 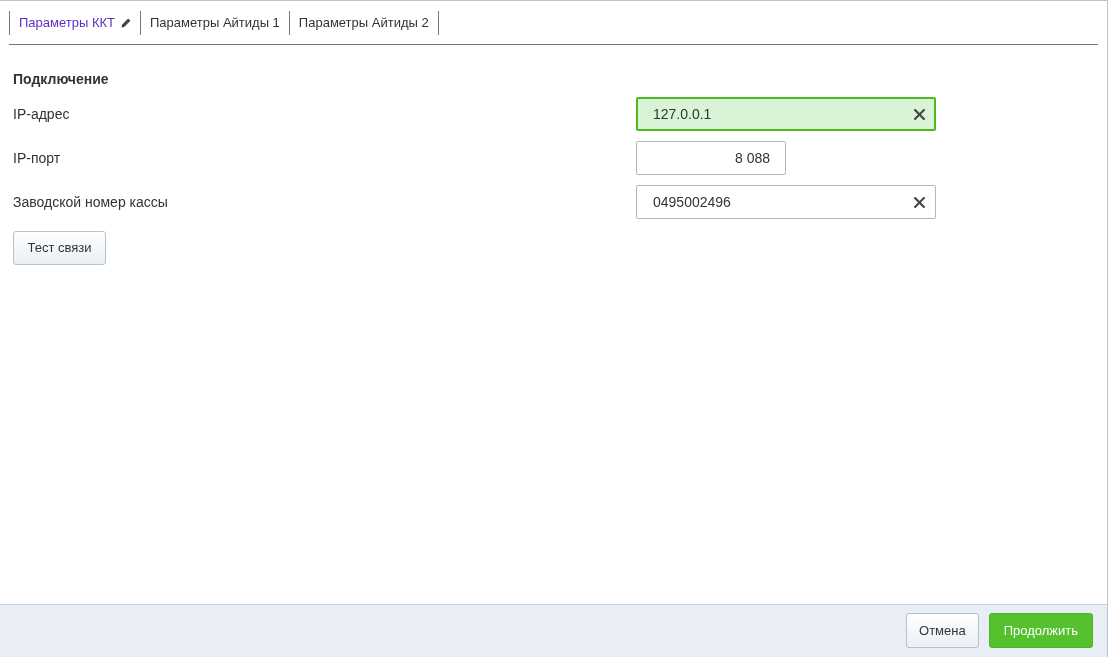 What do you see at coordinates (59, 248) in the screenshot?
I see `test-connection-button: Тест связи` at bounding box center [59, 248].